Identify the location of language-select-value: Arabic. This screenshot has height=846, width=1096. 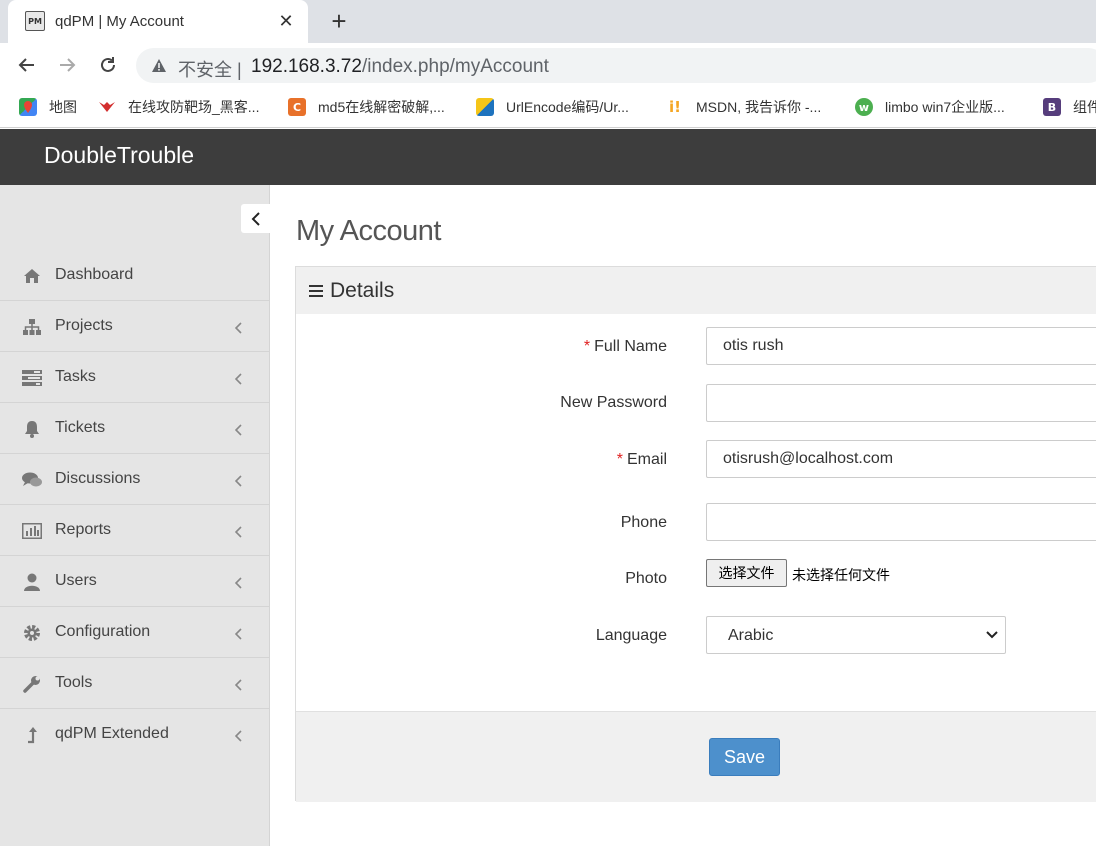
(751, 635).